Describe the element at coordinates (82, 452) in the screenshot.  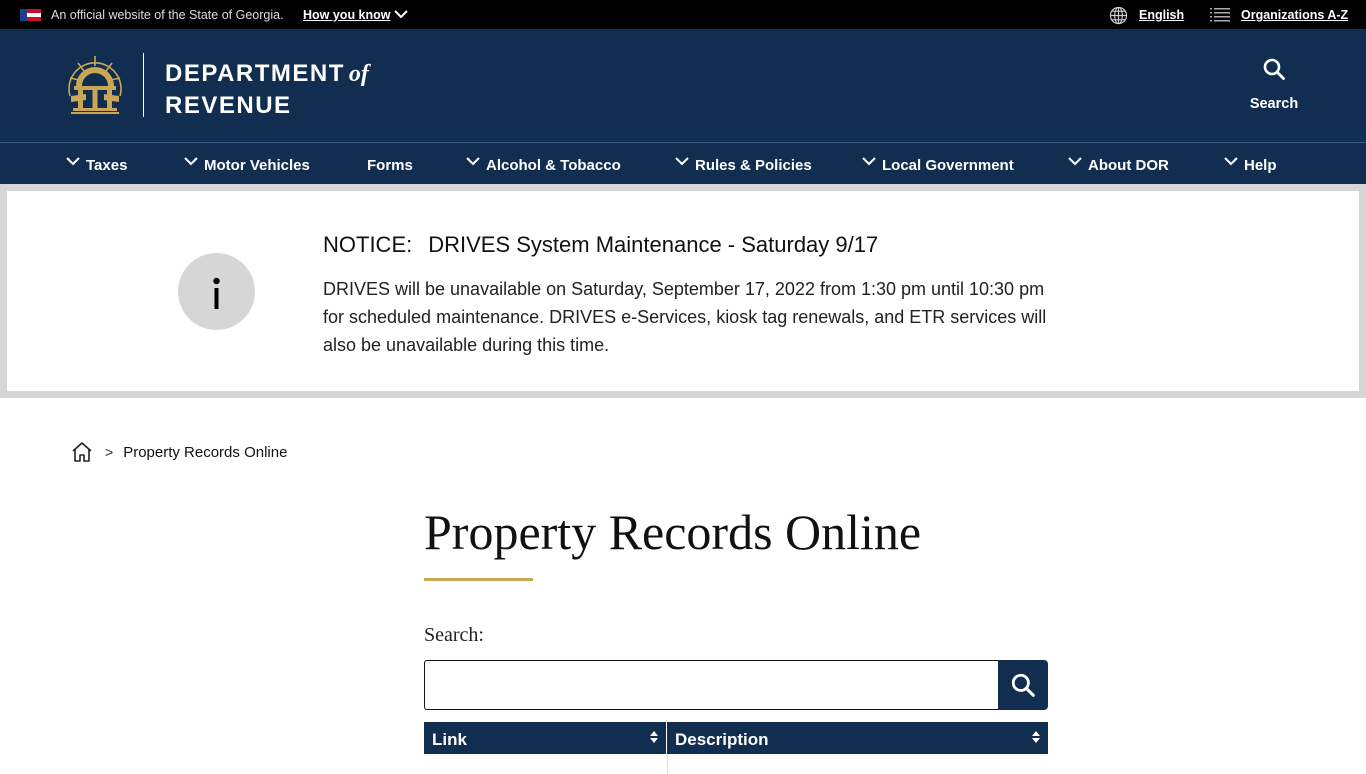
I see `home-icon` at that location.